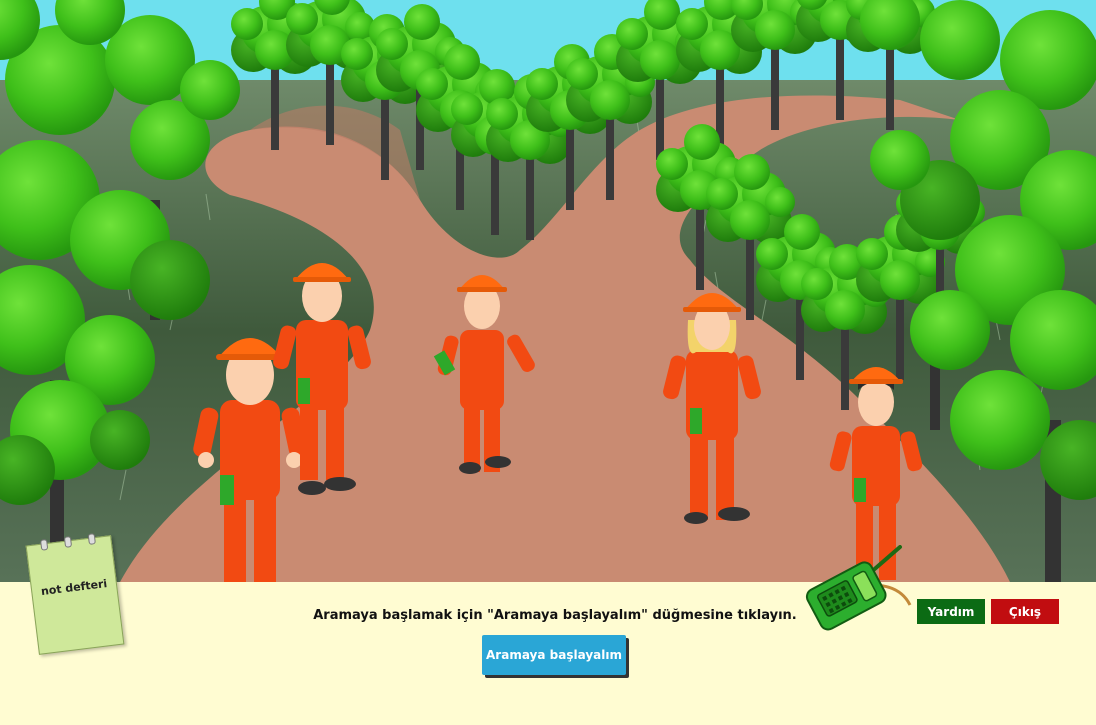 The width and height of the screenshot is (1096, 725). I want to click on exit-button: Çıkış, so click(1025, 611).